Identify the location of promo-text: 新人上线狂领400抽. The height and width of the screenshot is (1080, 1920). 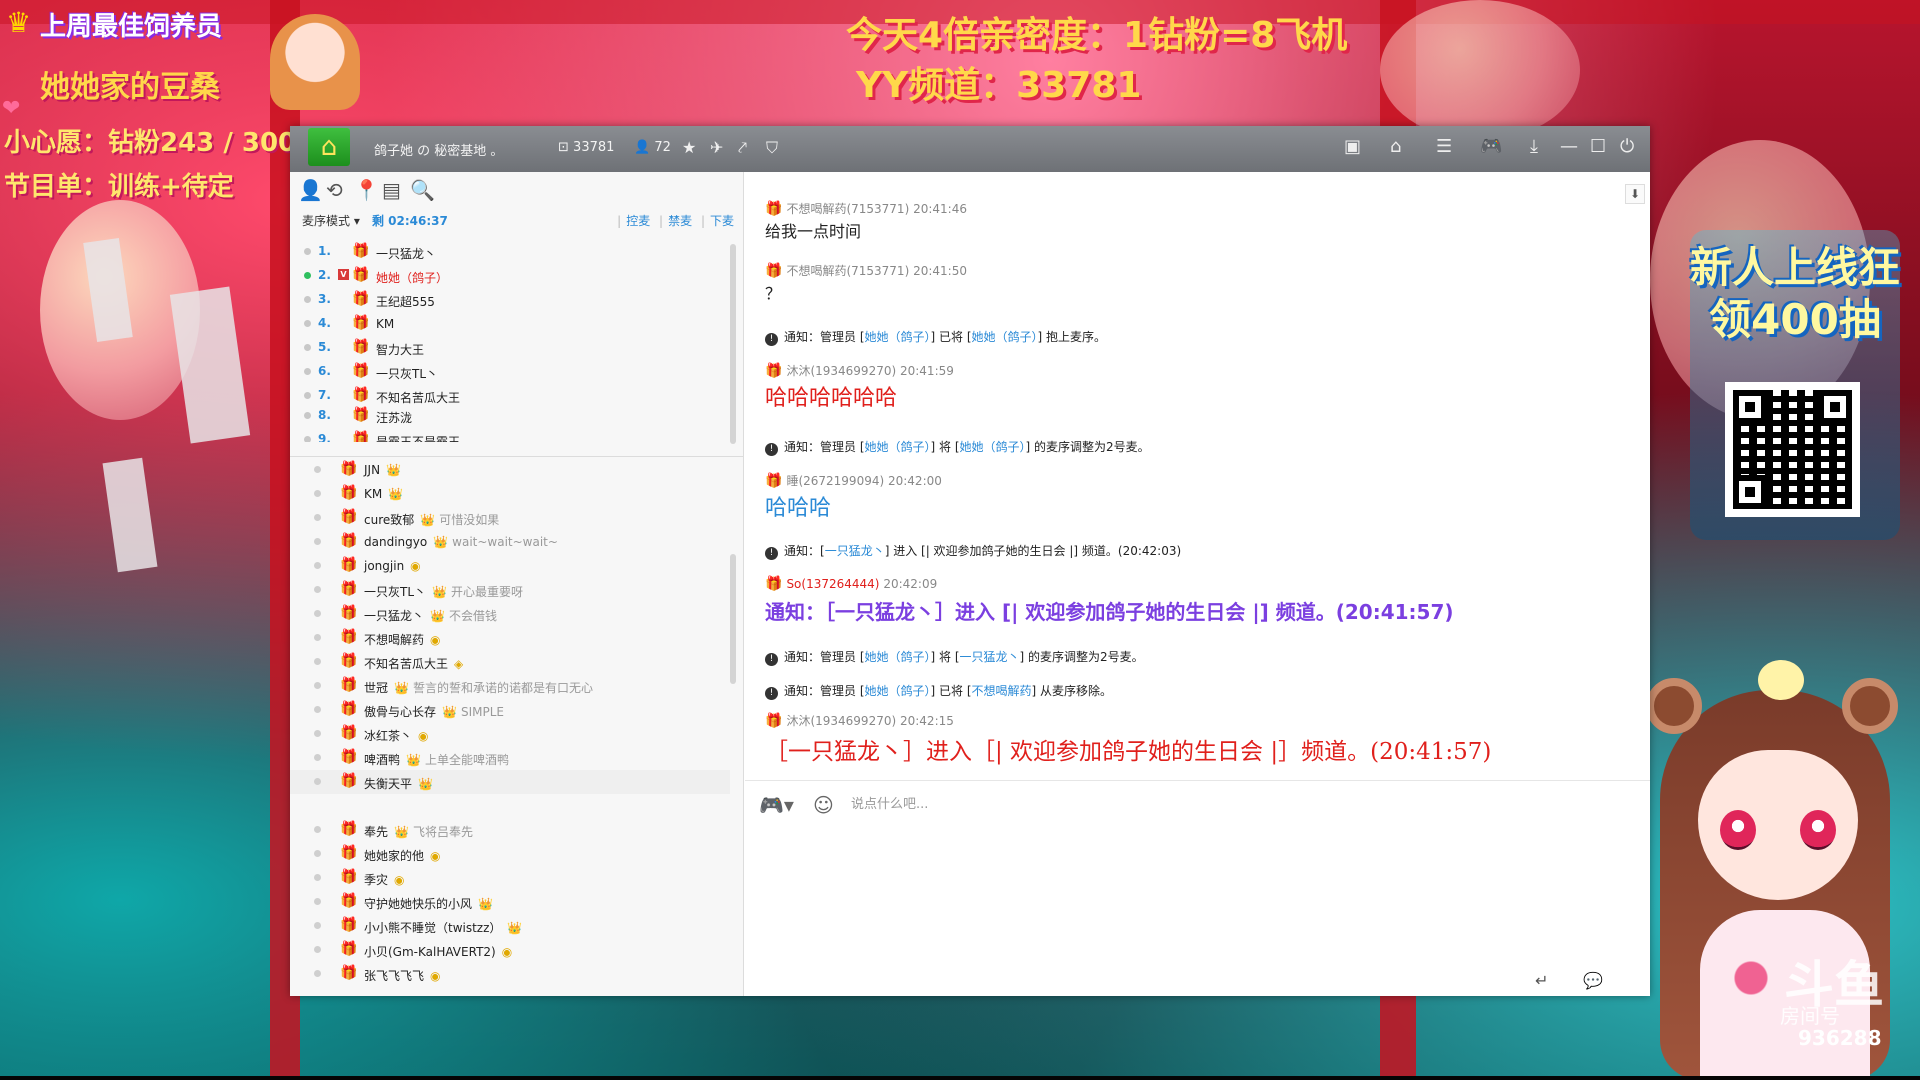
(1795, 293).